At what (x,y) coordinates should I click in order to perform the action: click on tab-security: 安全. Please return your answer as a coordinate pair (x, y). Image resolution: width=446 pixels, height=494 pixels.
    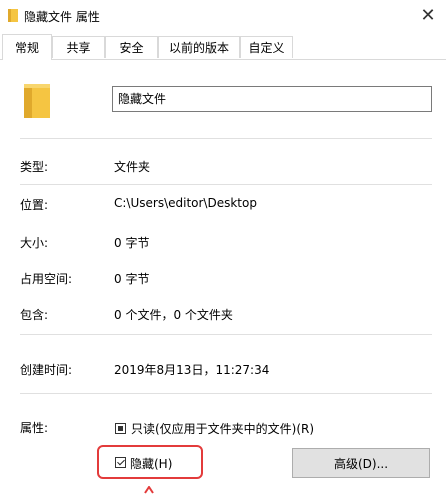
    Looking at the image, I should click on (131, 47).